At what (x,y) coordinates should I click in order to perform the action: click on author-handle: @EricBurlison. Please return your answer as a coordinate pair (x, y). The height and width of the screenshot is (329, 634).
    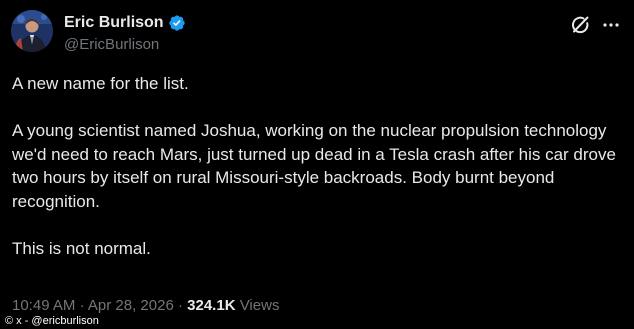
    Looking at the image, I should click on (111, 45).